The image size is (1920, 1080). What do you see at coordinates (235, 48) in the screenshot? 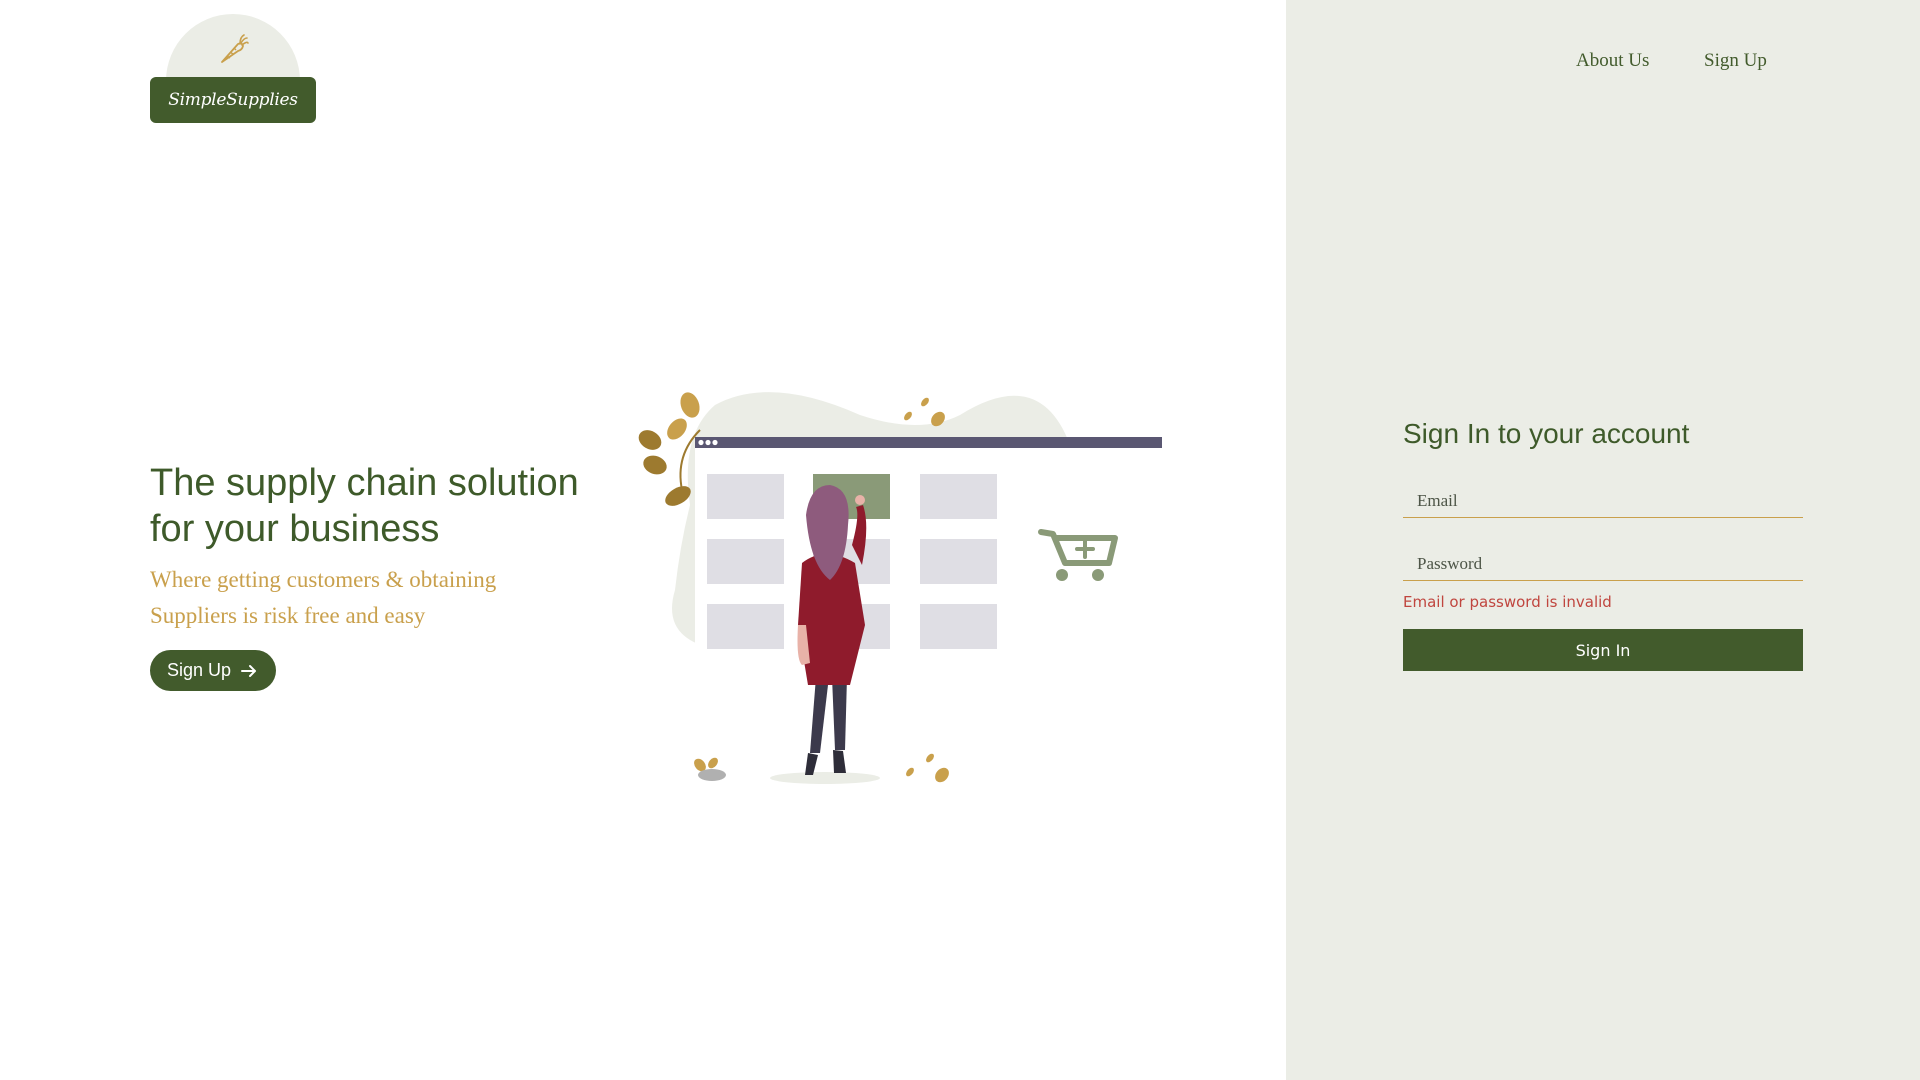
I see `carrot-icon` at bounding box center [235, 48].